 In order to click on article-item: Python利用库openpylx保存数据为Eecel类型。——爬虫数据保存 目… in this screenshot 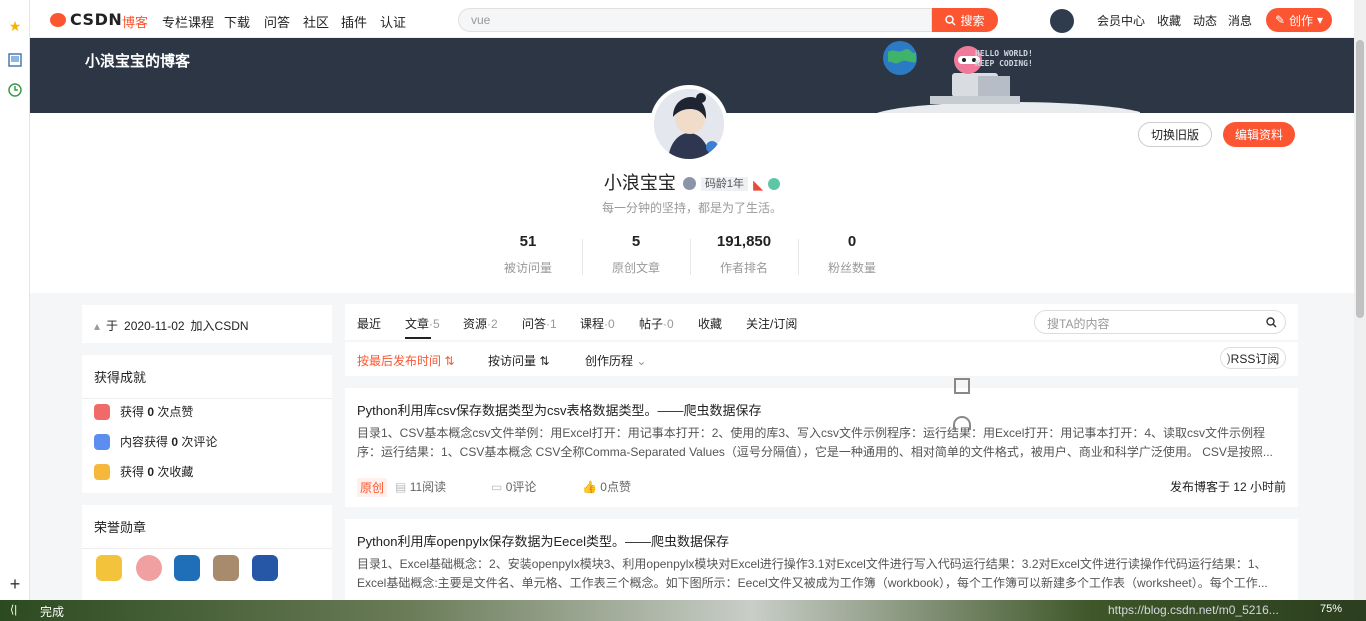, I will do `click(821, 559)`.